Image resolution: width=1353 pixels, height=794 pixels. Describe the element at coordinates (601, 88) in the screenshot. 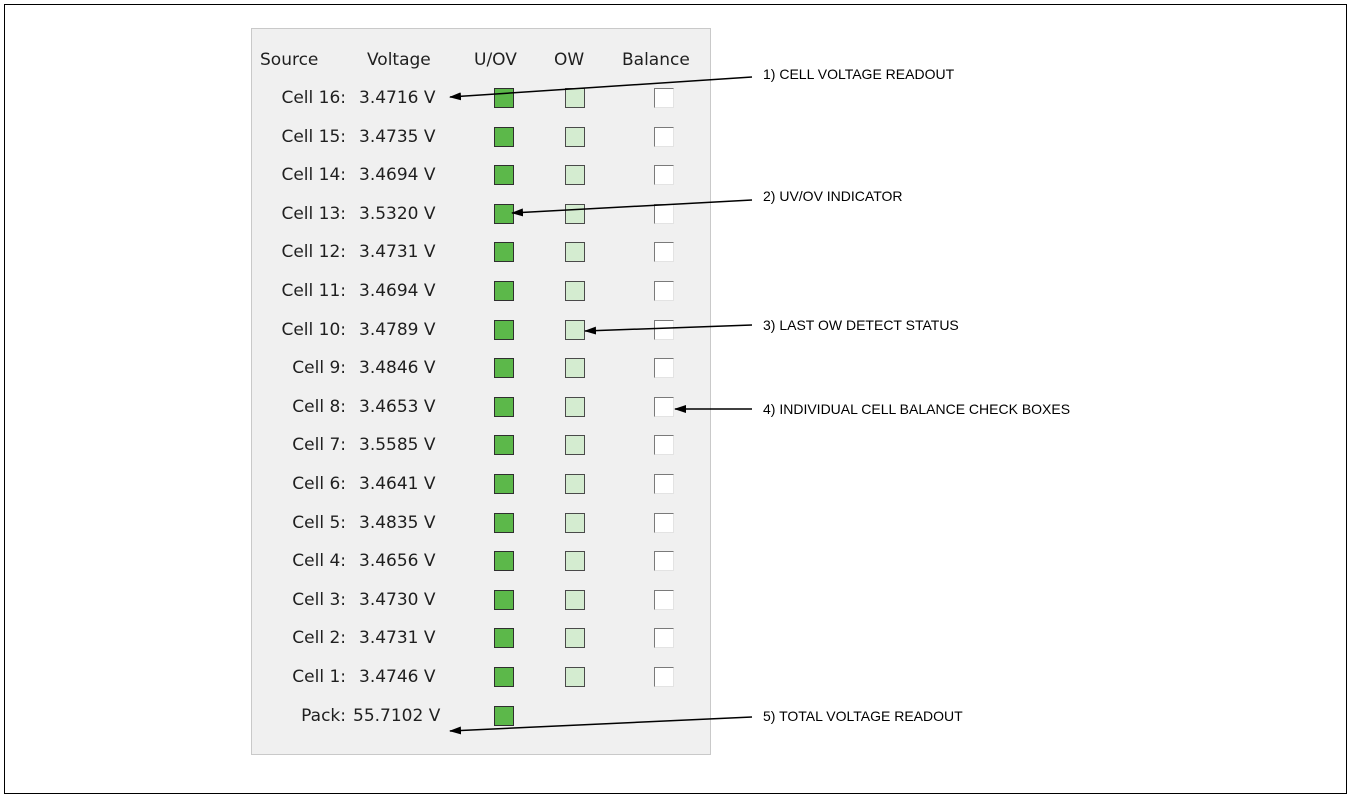

I see `arrow-cell-voltage` at that location.